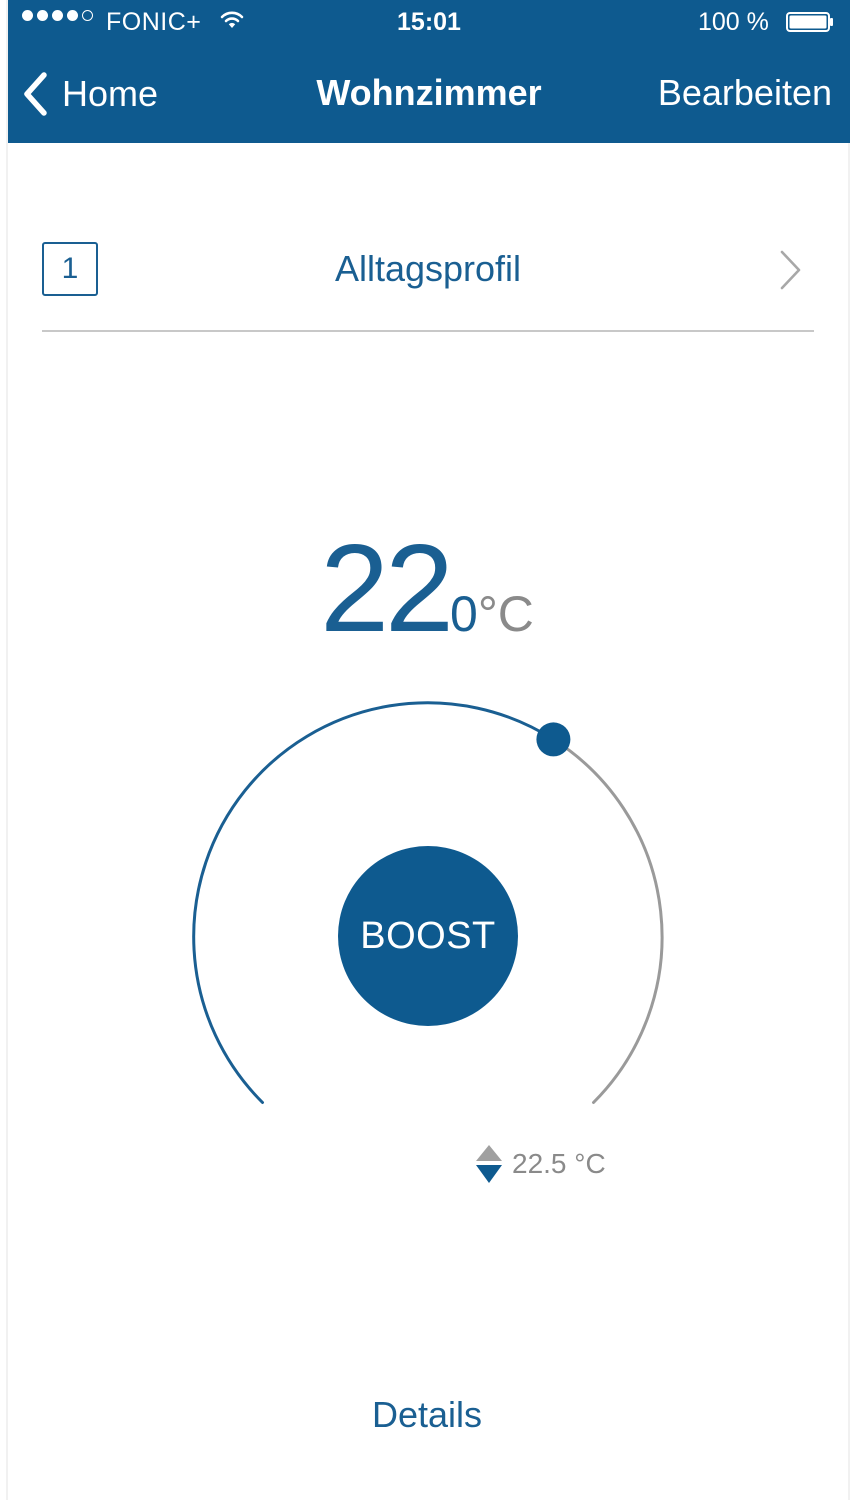  Describe the element at coordinates (553, 739) in the screenshot. I see `dial-knob` at that location.